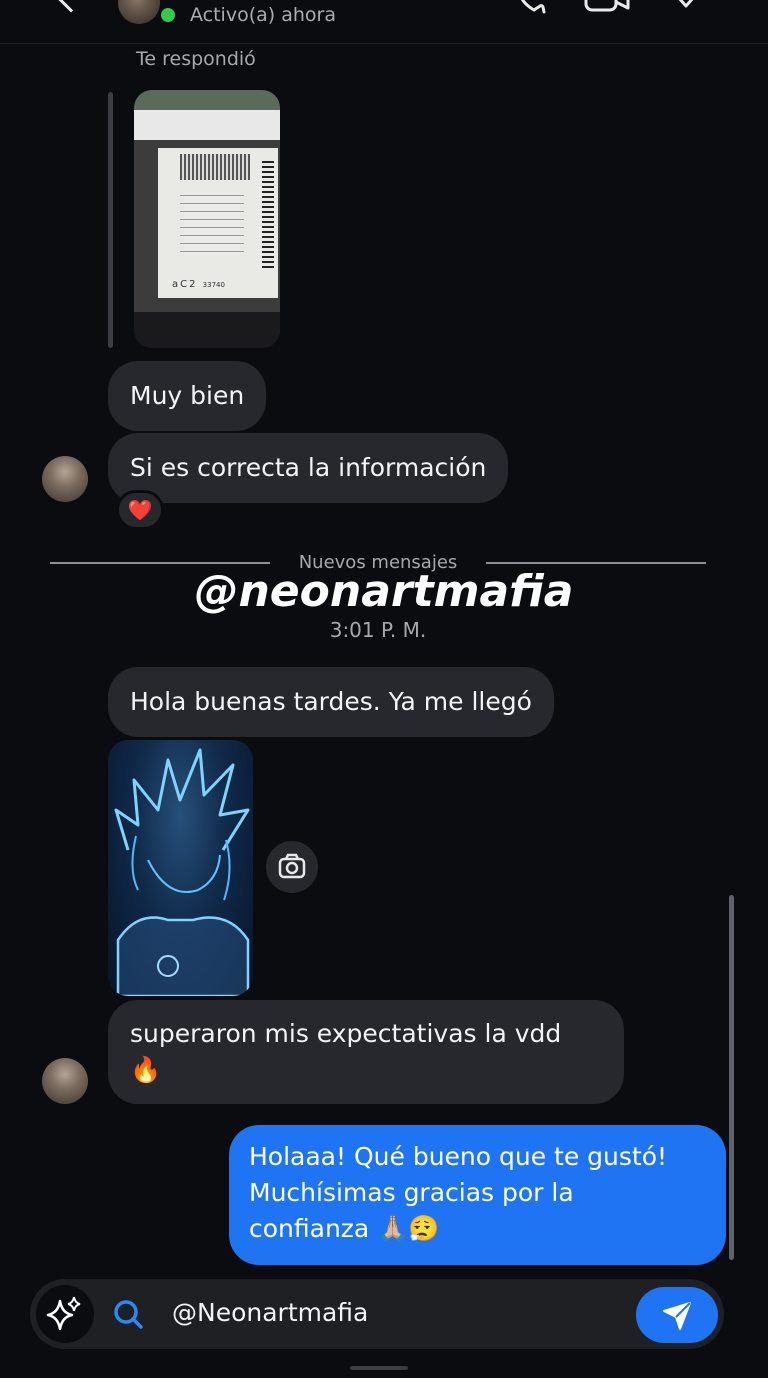  Describe the element at coordinates (458, 1156) in the screenshot. I see `message-line: Holaaa! Qué bueno que te gustó!` at that location.